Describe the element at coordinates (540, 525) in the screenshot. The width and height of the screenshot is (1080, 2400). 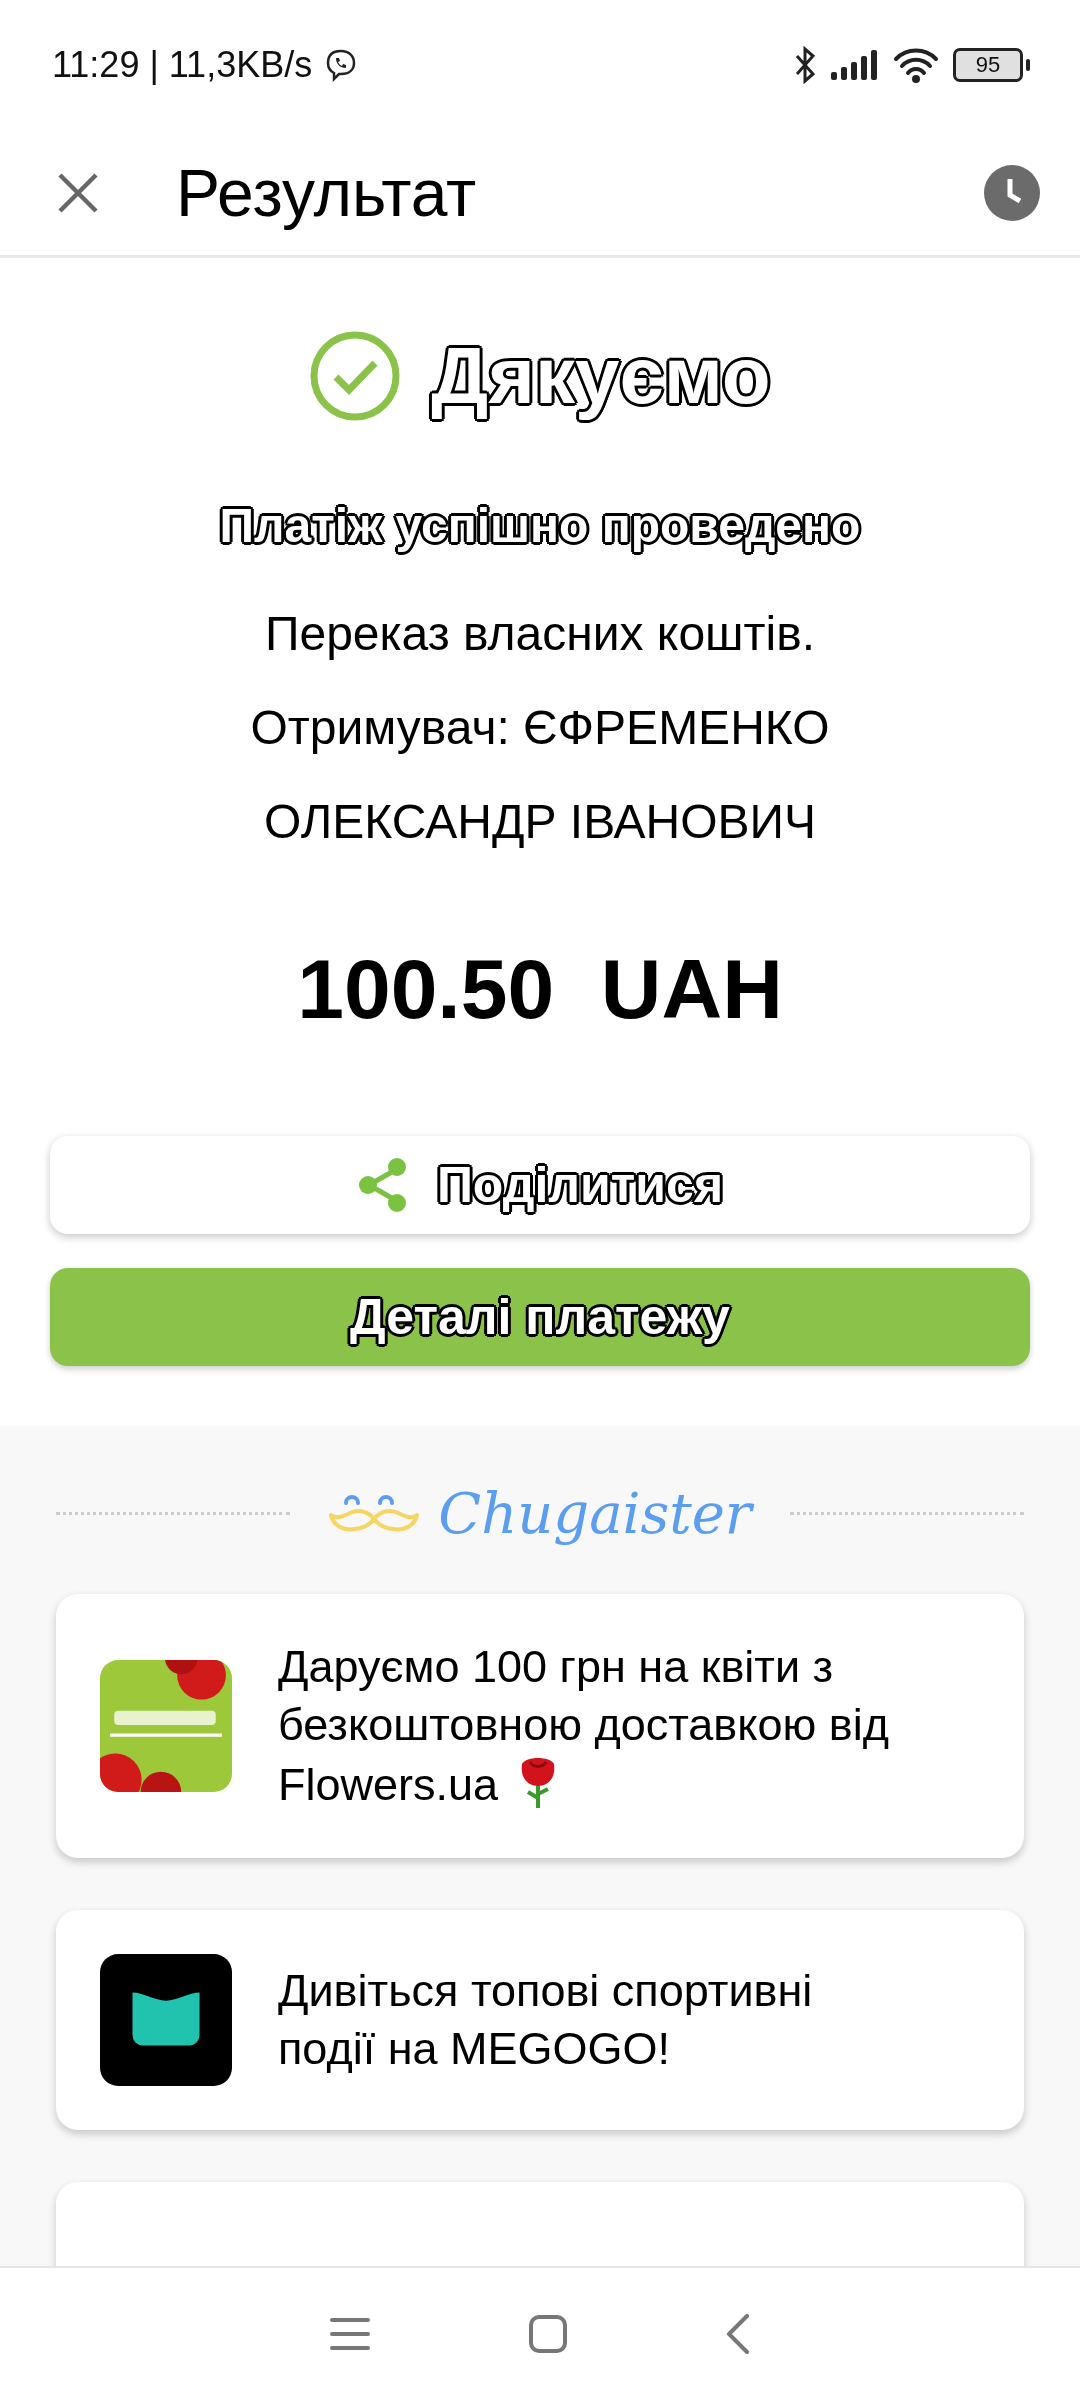
I see `success-message: Платіж успішно проведено` at that location.